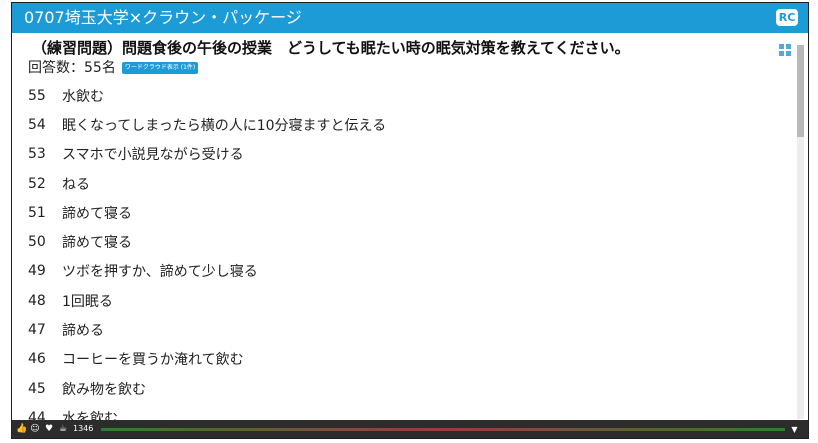 The height and width of the screenshot is (443, 818). What do you see at coordinates (408, 271) in the screenshot?
I see `list-item: 49 ツボを押すか、諦めて少し寝る` at bounding box center [408, 271].